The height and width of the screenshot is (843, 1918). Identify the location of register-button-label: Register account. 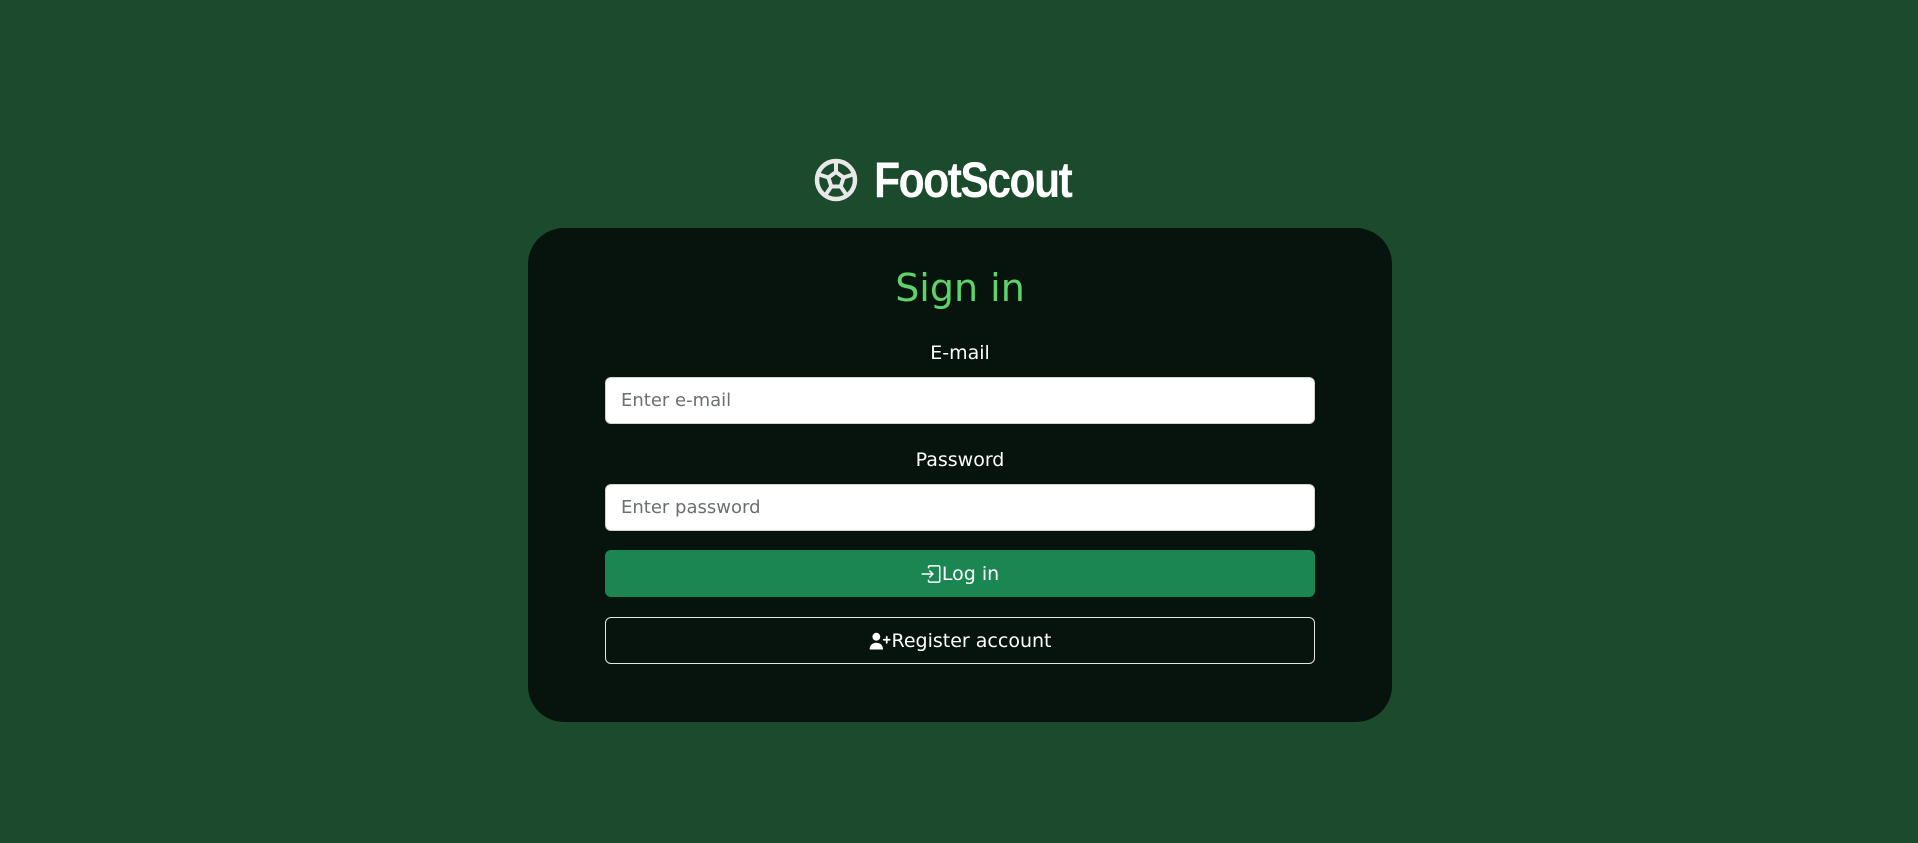
(971, 640).